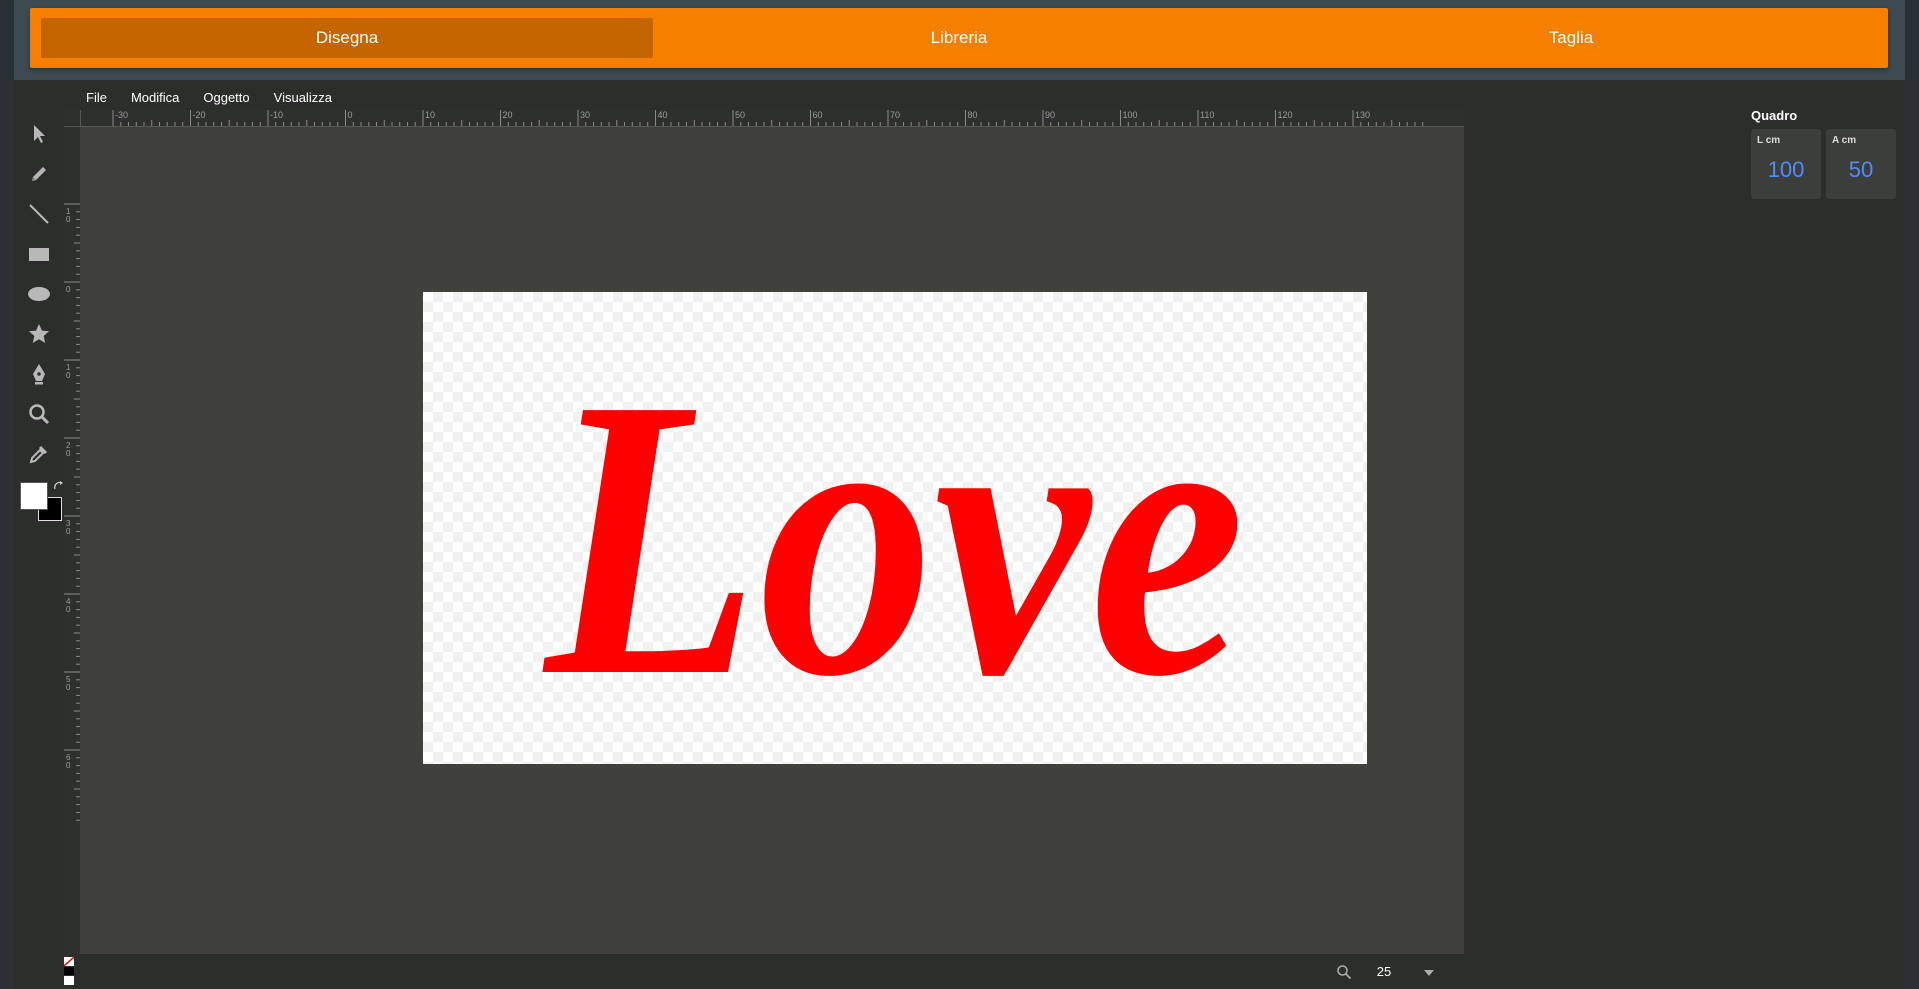 The image size is (1919, 989). Describe the element at coordinates (199, 115) in the screenshot. I see `ruler-label: -20` at that location.